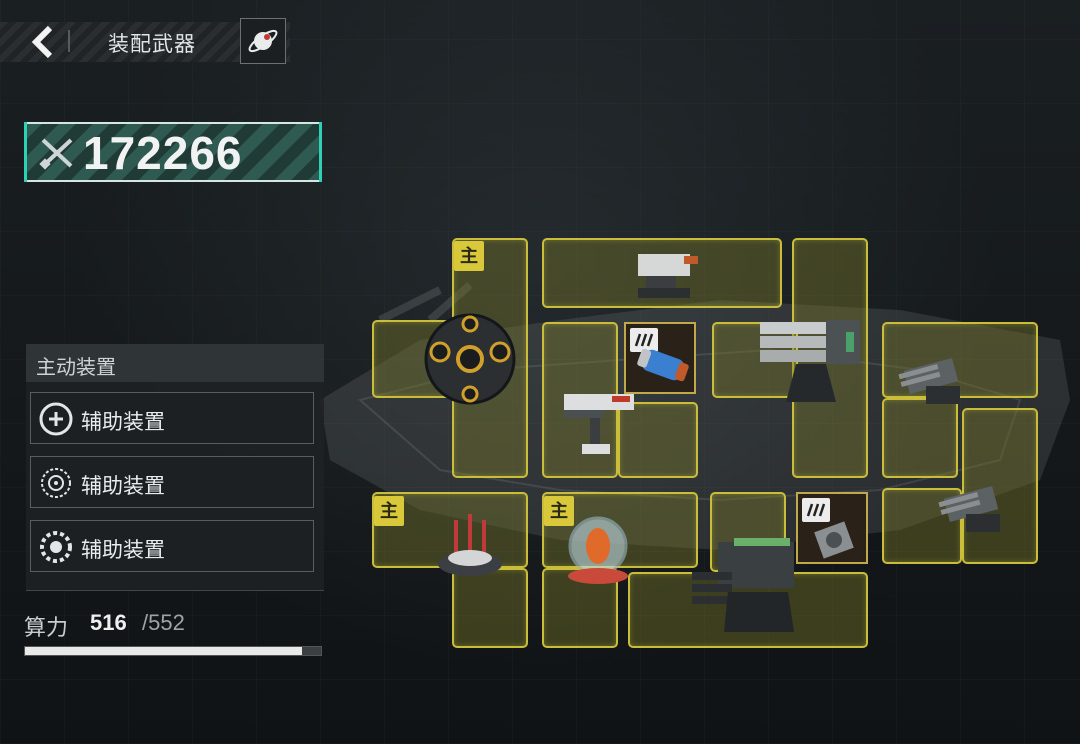 This screenshot has height=744, width=1080. What do you see at coordinates (834, 540) in the screenshot?
I see `chip-module-icon` at bounding box center [834, 540].